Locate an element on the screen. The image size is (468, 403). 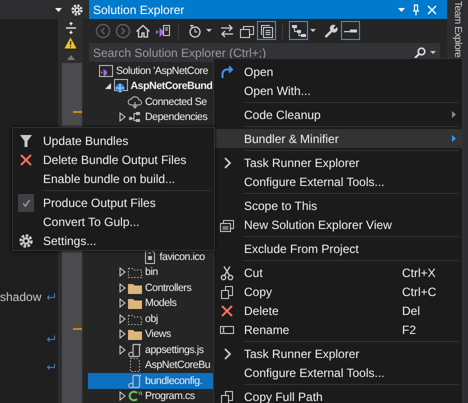
shortcut-text: Ctrl+X is located at coordinates (419, 273).